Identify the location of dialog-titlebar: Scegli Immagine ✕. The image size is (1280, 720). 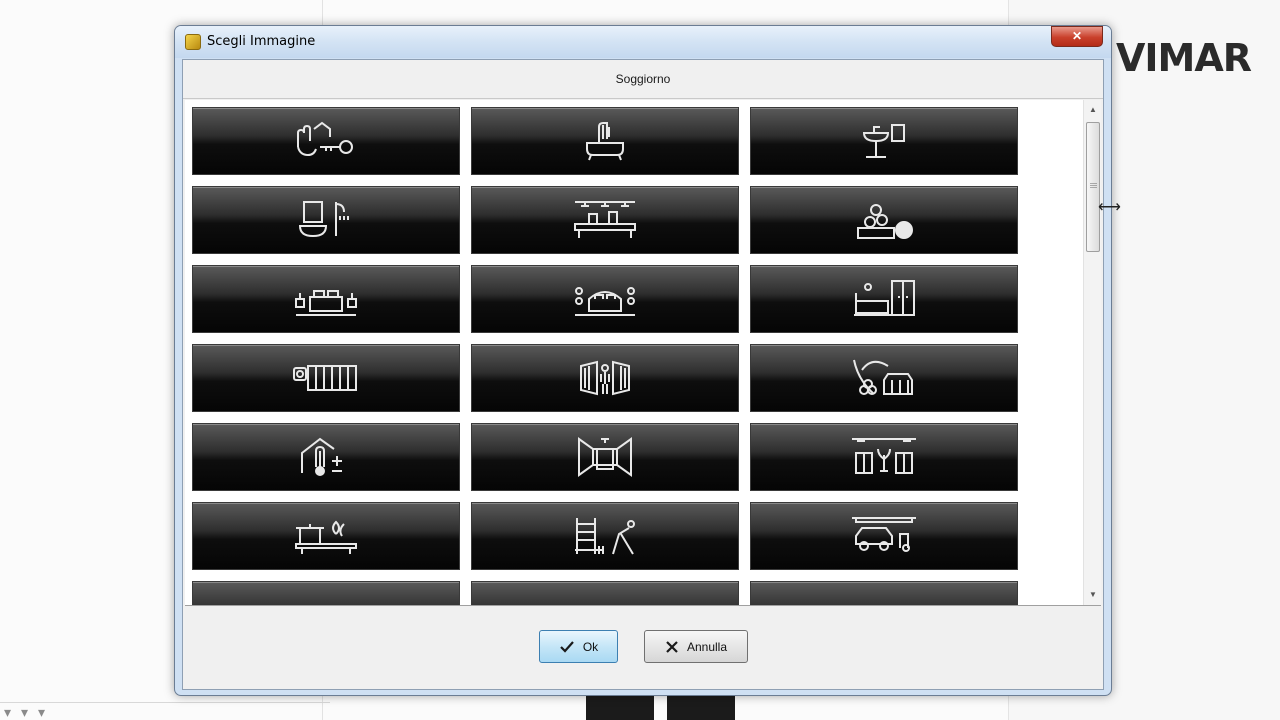
(643, 42).